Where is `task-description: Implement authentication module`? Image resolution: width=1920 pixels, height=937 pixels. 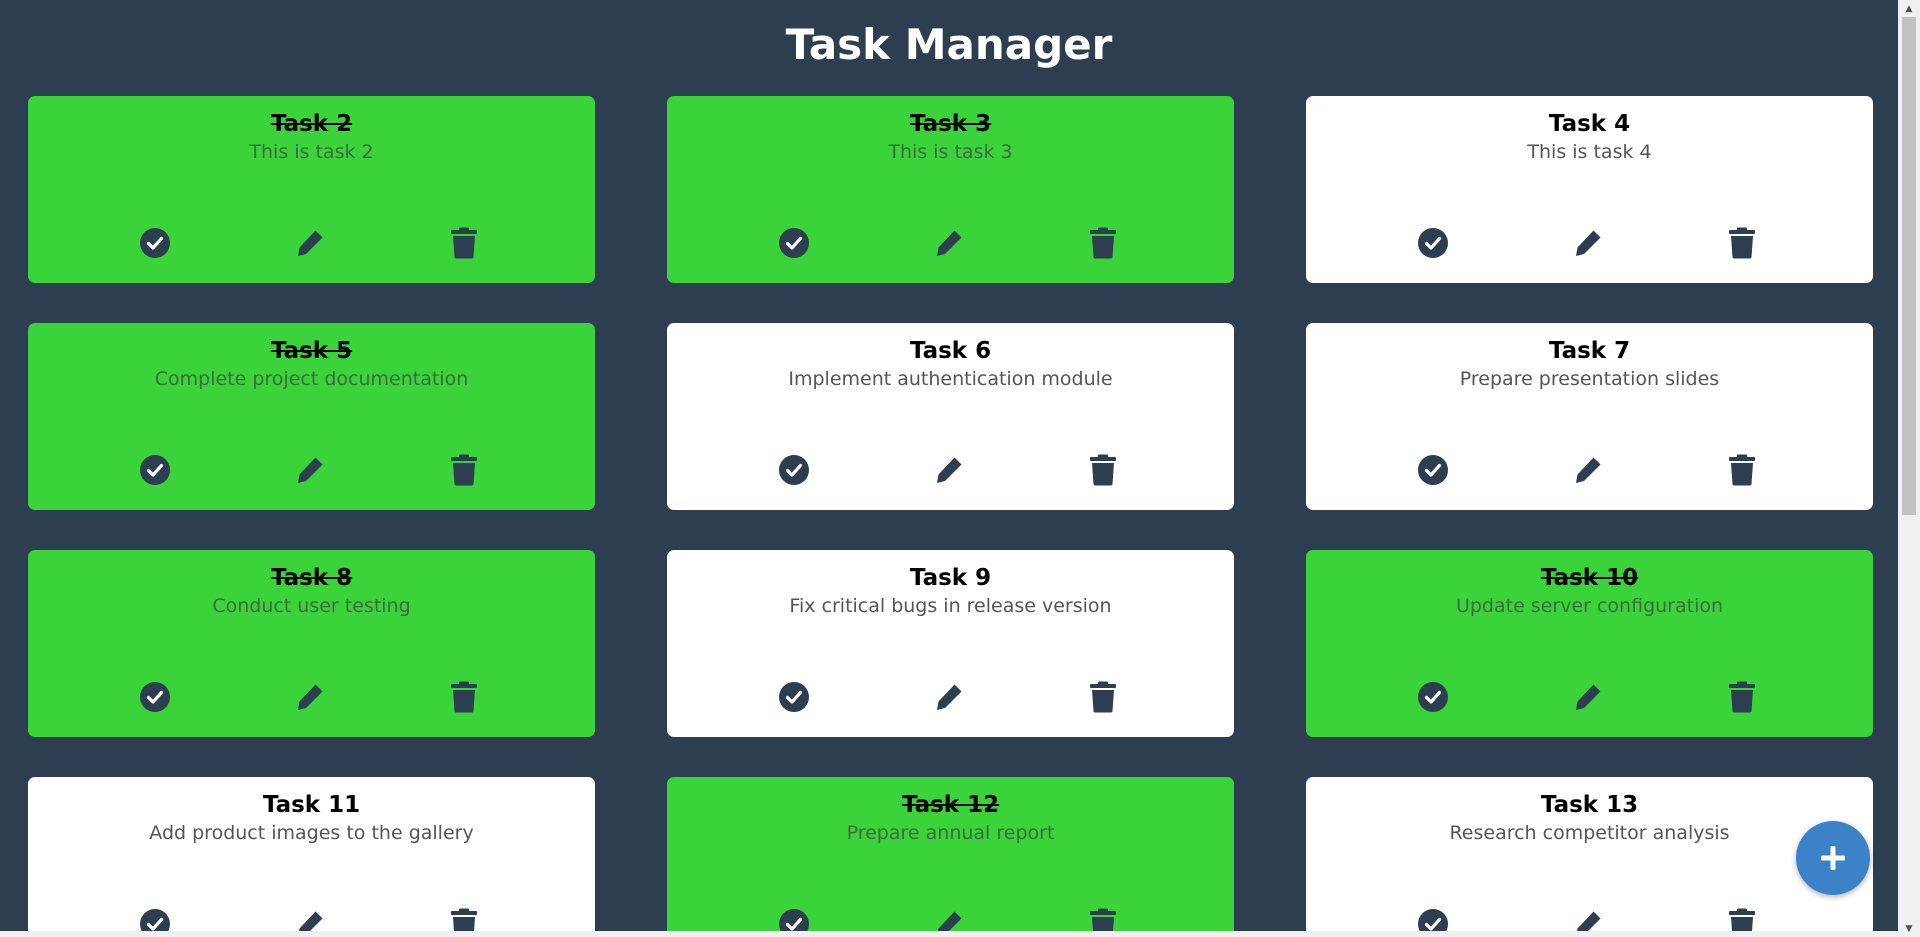
task-description: Implement authentication module is located at coordinates (950, 379).